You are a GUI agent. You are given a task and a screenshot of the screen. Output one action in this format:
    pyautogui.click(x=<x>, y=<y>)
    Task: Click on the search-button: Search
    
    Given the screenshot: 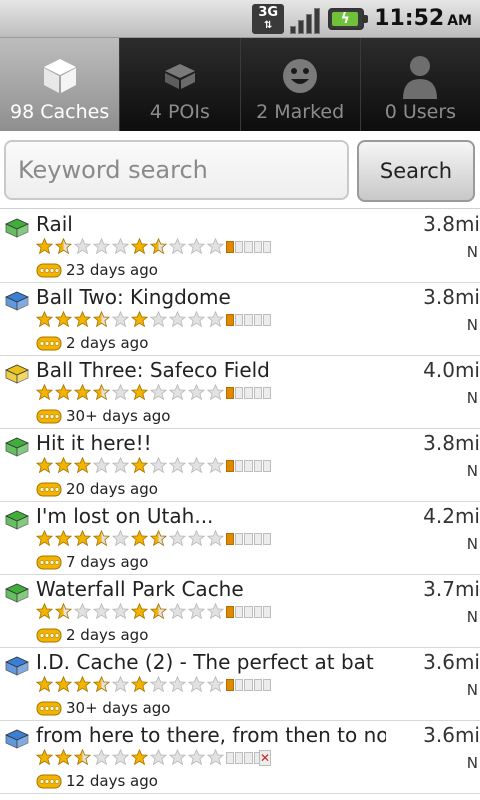 What is the action you would take?
    pyautogui.click(x=416, y=171)
    